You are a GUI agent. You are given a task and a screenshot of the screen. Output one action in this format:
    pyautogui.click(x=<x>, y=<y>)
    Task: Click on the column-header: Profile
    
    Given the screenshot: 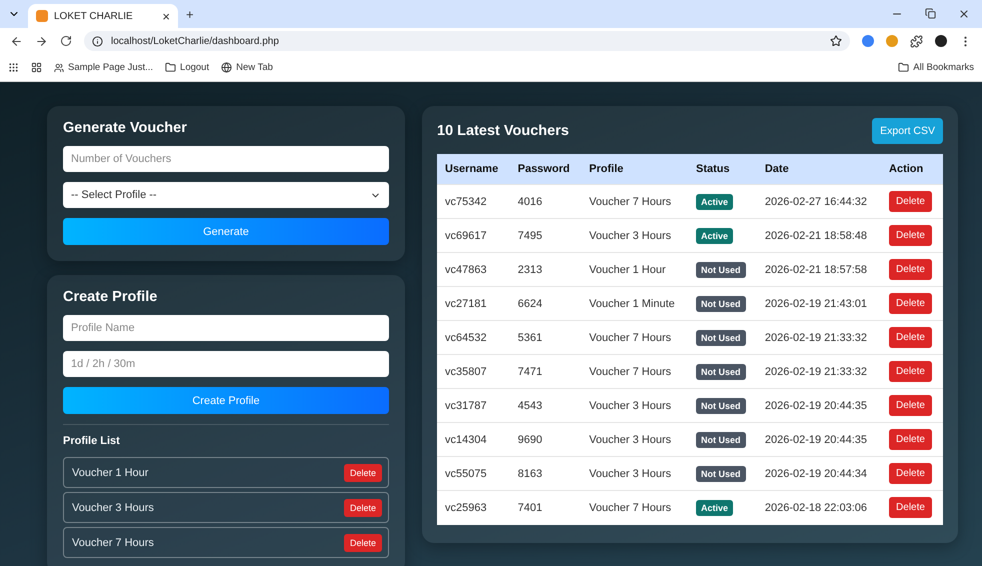 What is the action you would take?
    pyautogui.click(x=634, y=169)
    